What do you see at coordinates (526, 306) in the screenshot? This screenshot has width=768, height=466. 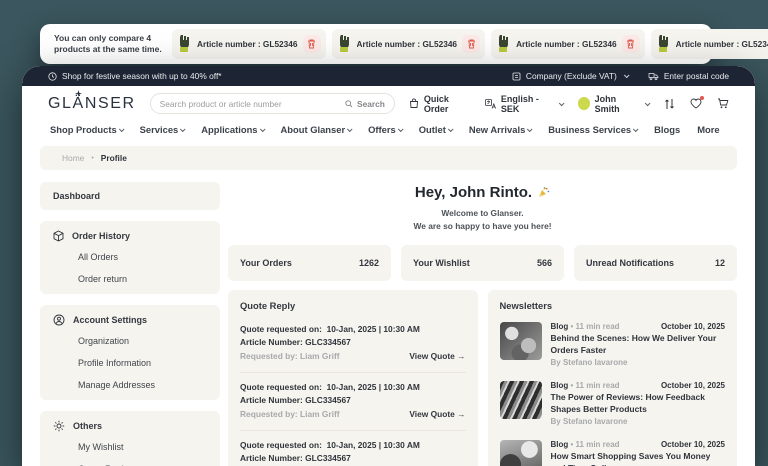 I see `newsletters-title: Newsletters` at bounding box center [526, 306].